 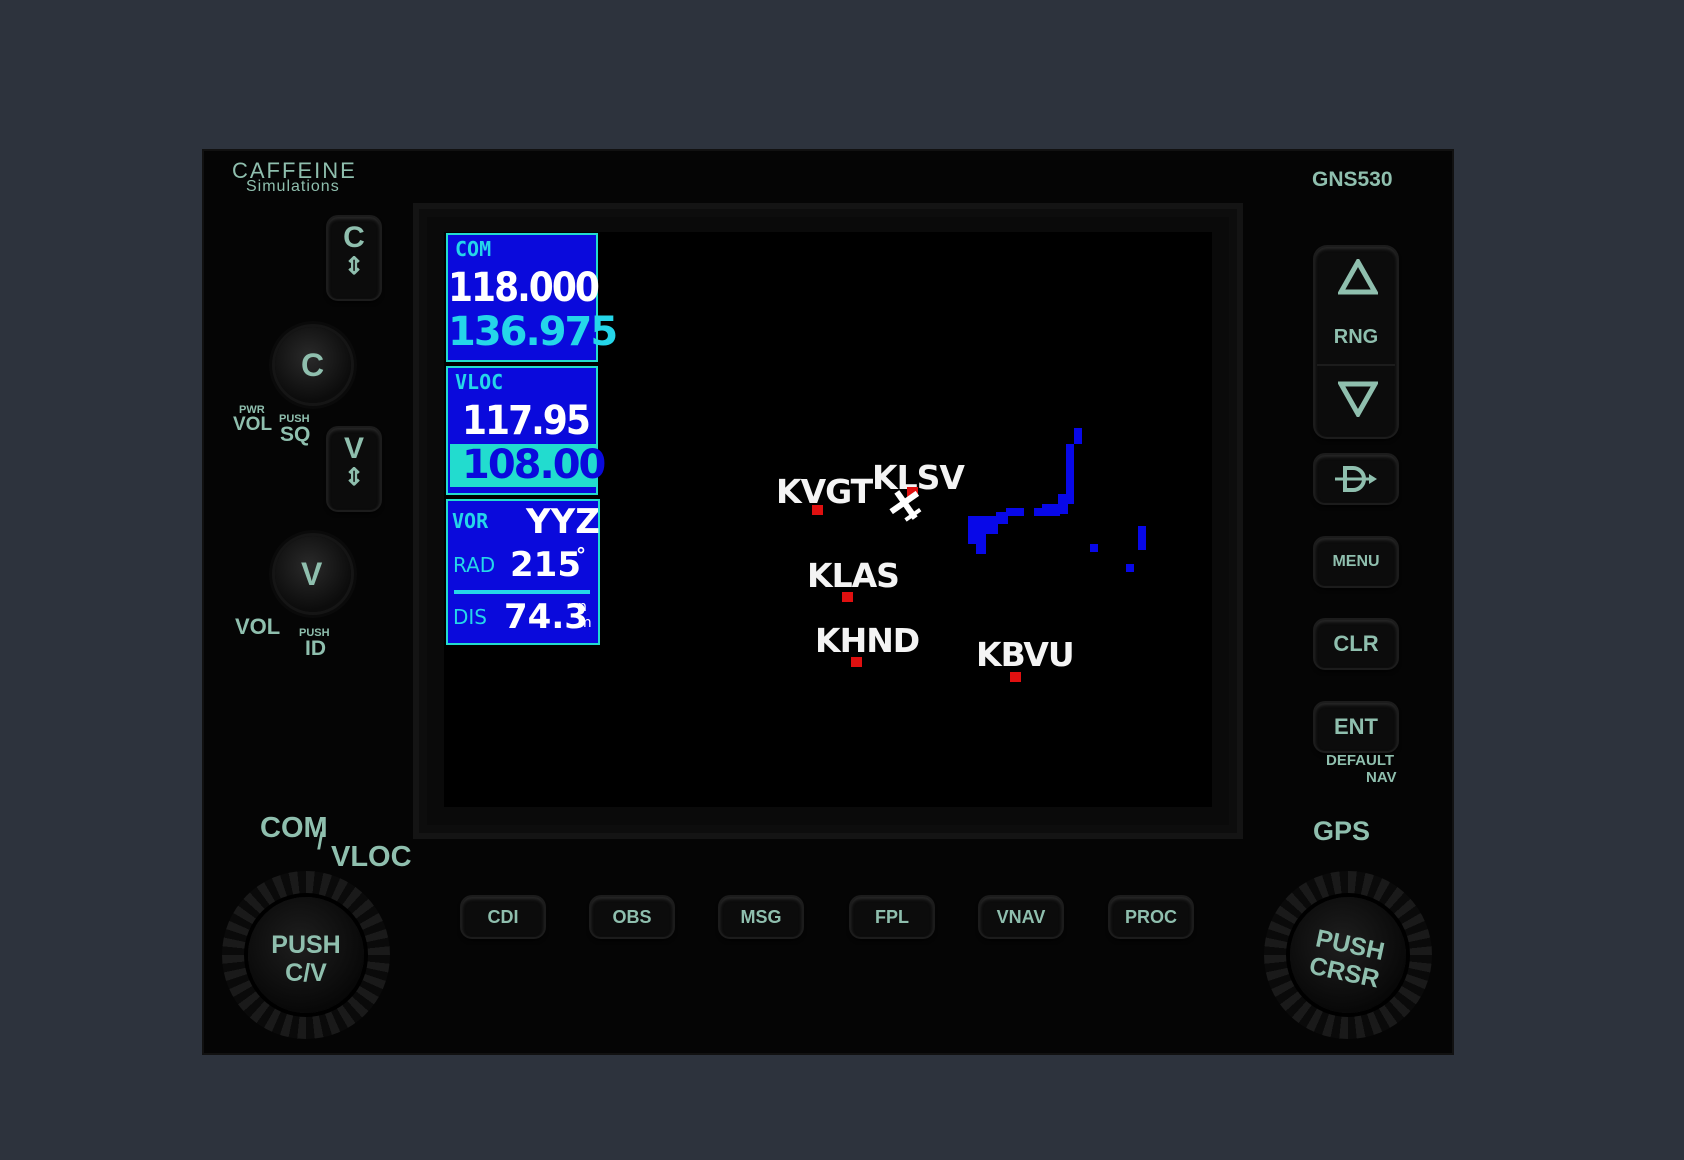 What do you see at coordinates (293, 186) in the screenshot?
I see `brand-logo-line2: Simulations` at bounding box center [293, 186].